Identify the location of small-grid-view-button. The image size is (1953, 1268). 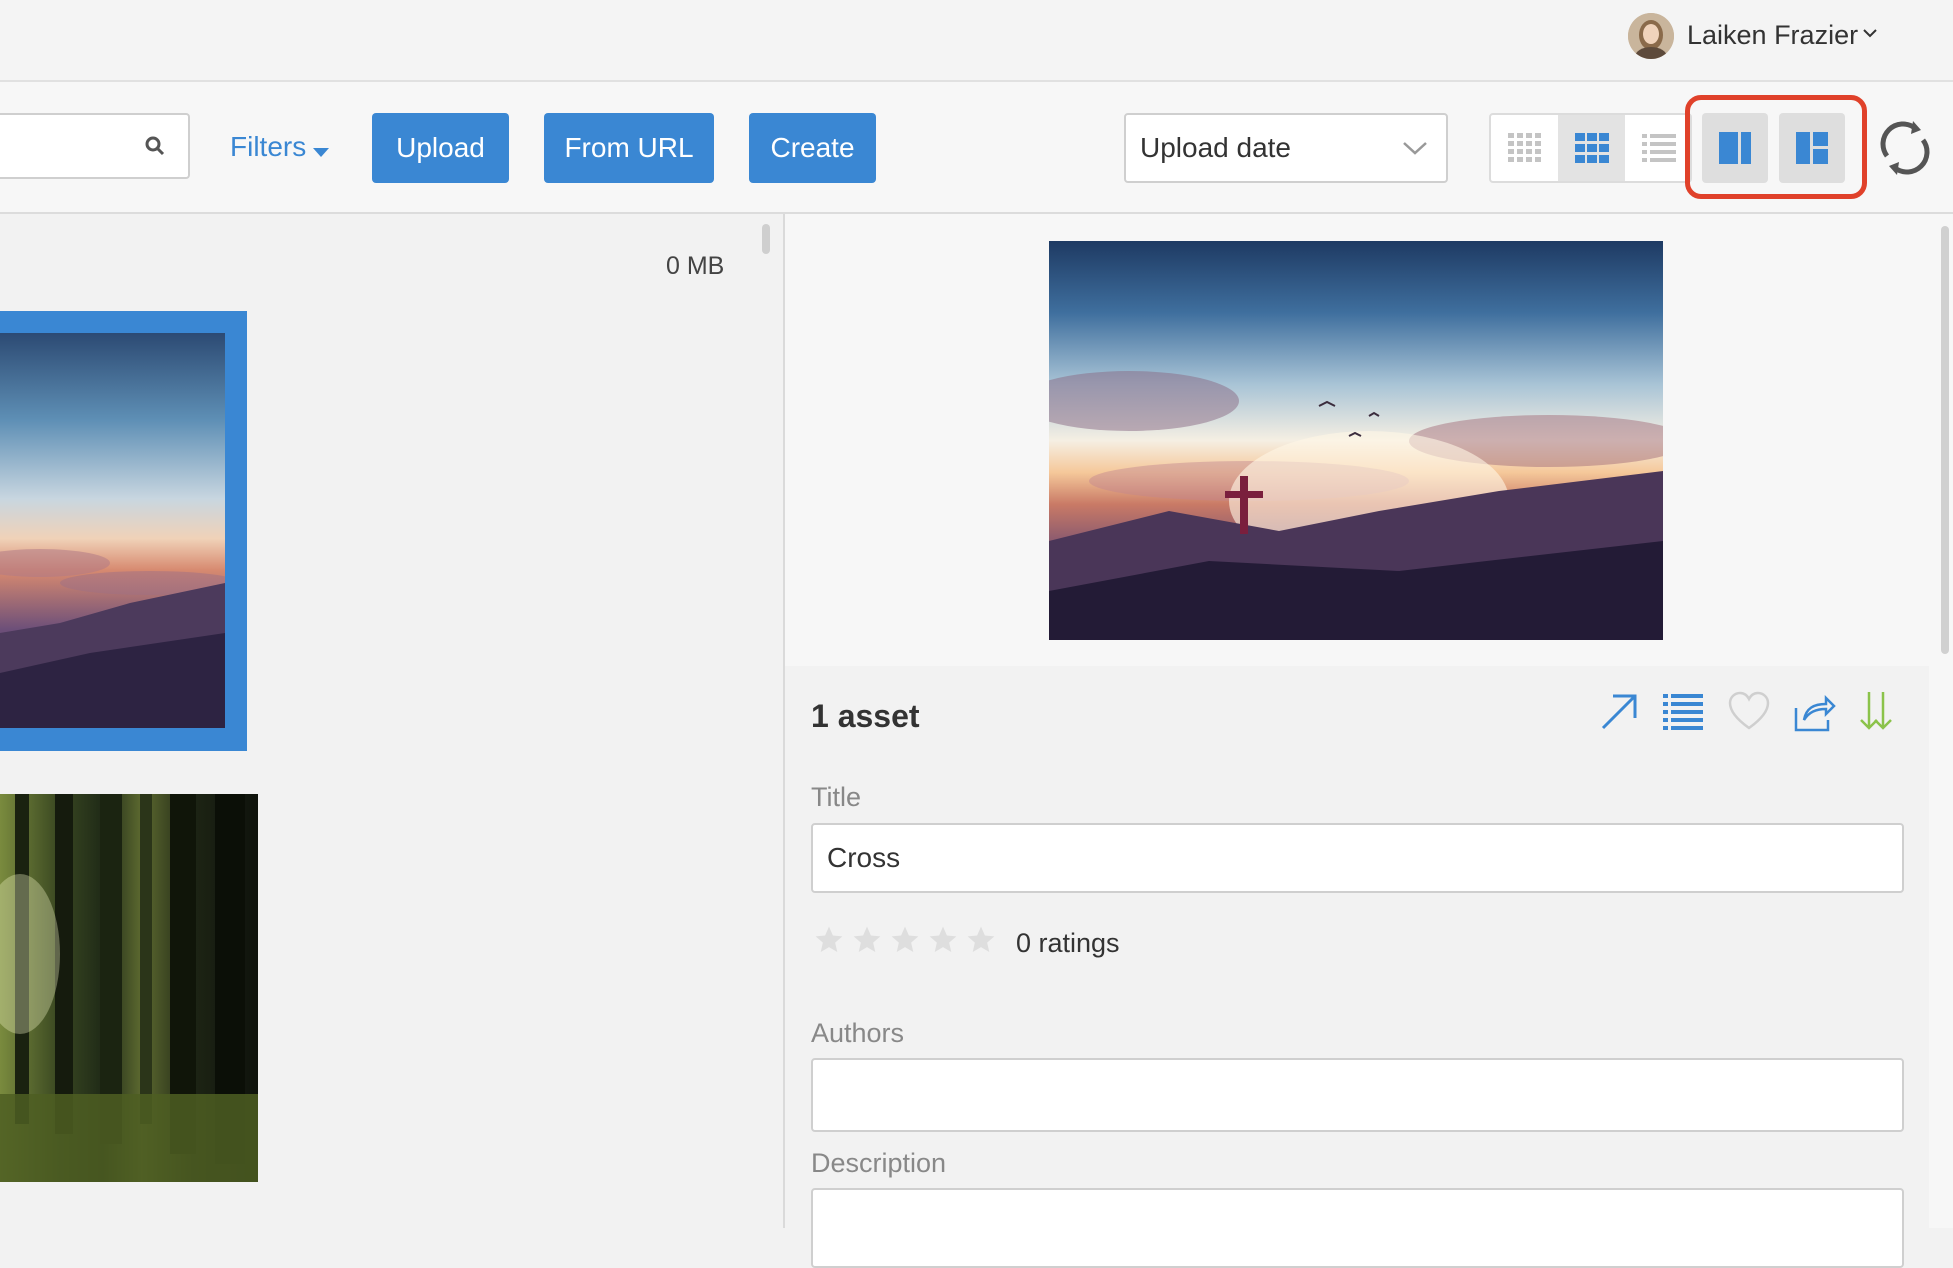
(1524, 148).